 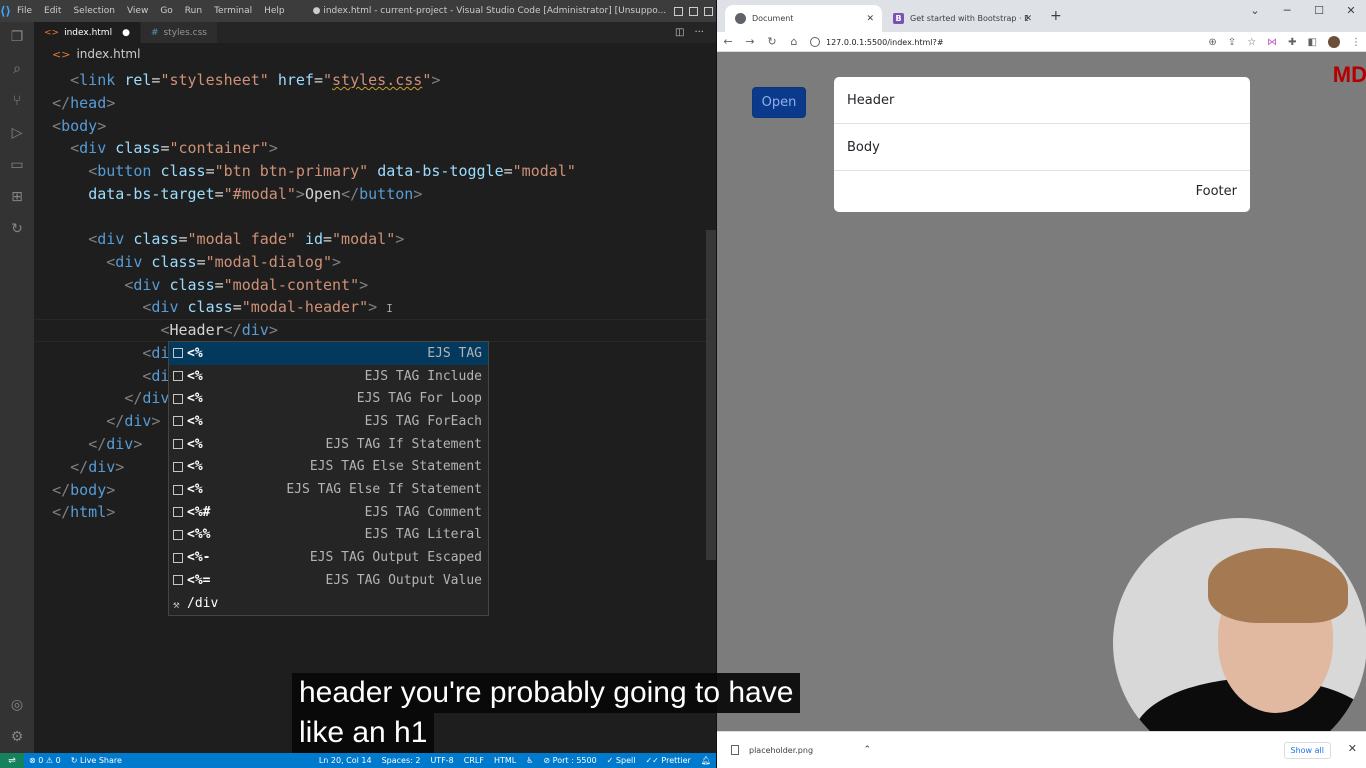 I want to click on site-info-icon, so click(x=815, y=42).